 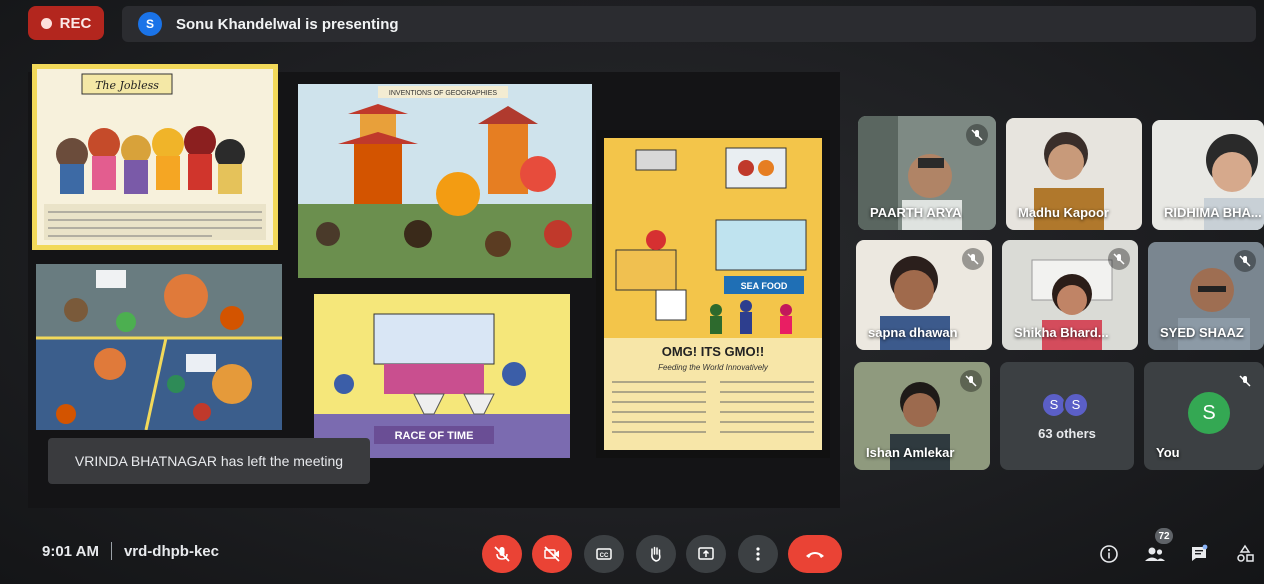 I want to click on mic-off-icon, so click(x=502, y=554).